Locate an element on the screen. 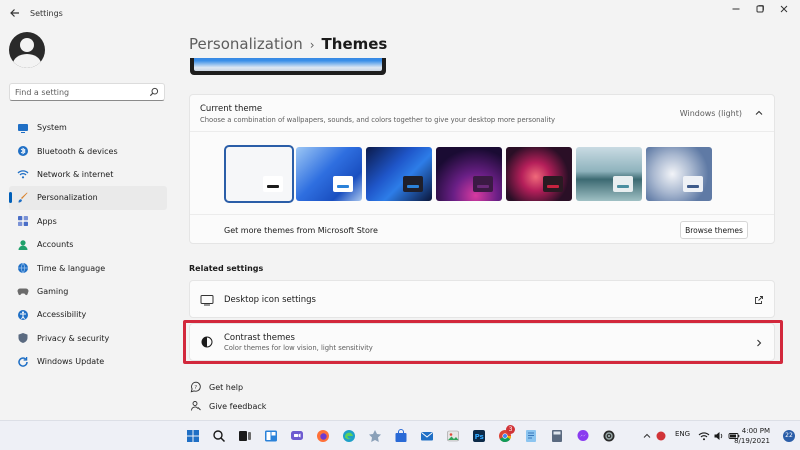  monitor-outline-icon is located at coordinates (207, 300).